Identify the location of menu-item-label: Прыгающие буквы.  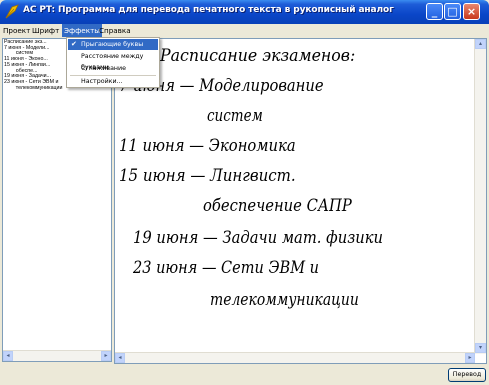
(112, 44).